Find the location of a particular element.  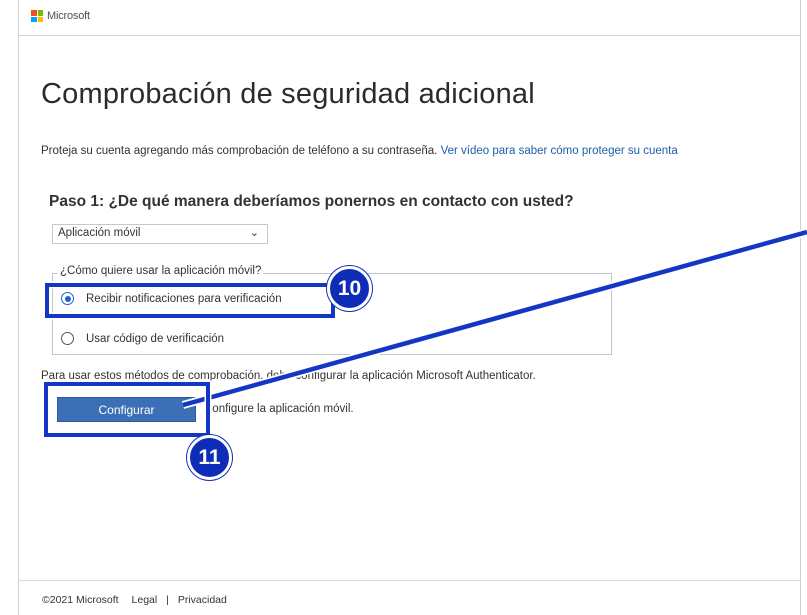

radio-checked-icon is located at coordinates (67, 298).